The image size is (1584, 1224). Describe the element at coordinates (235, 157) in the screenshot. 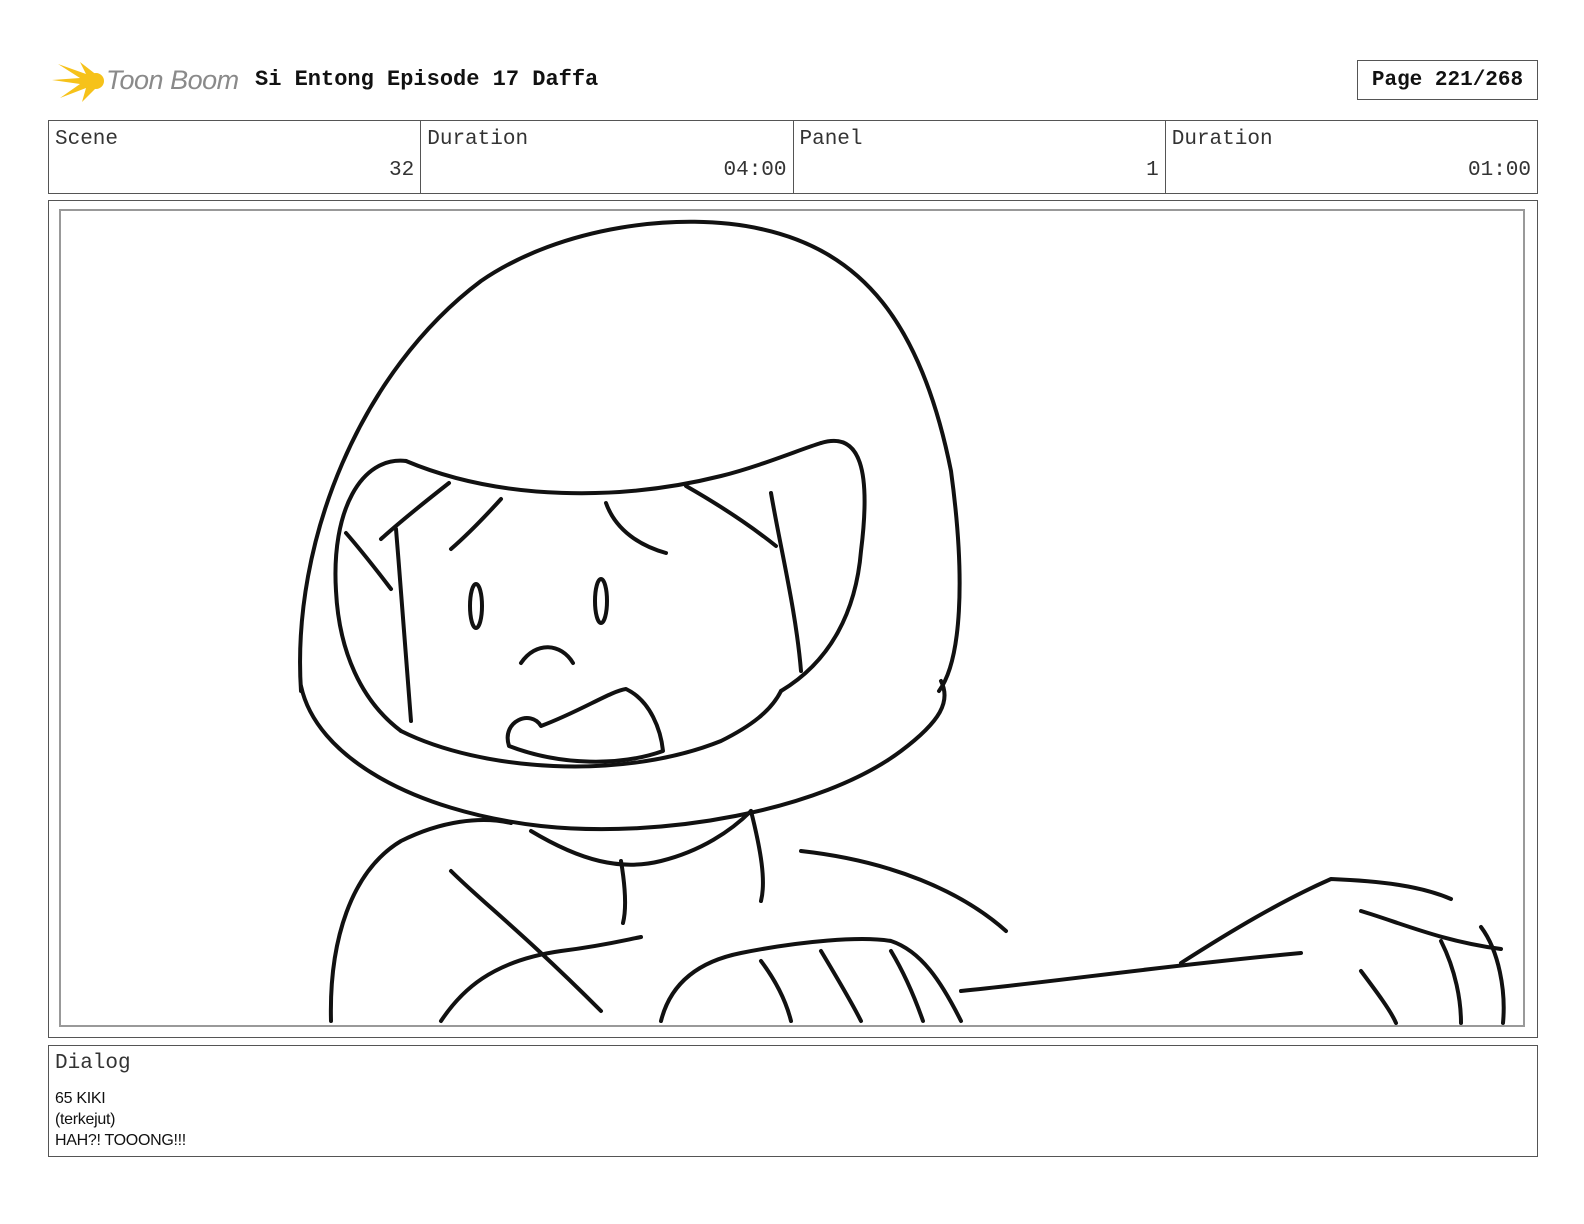

I see `scene-cell: Scene 32` at that location.